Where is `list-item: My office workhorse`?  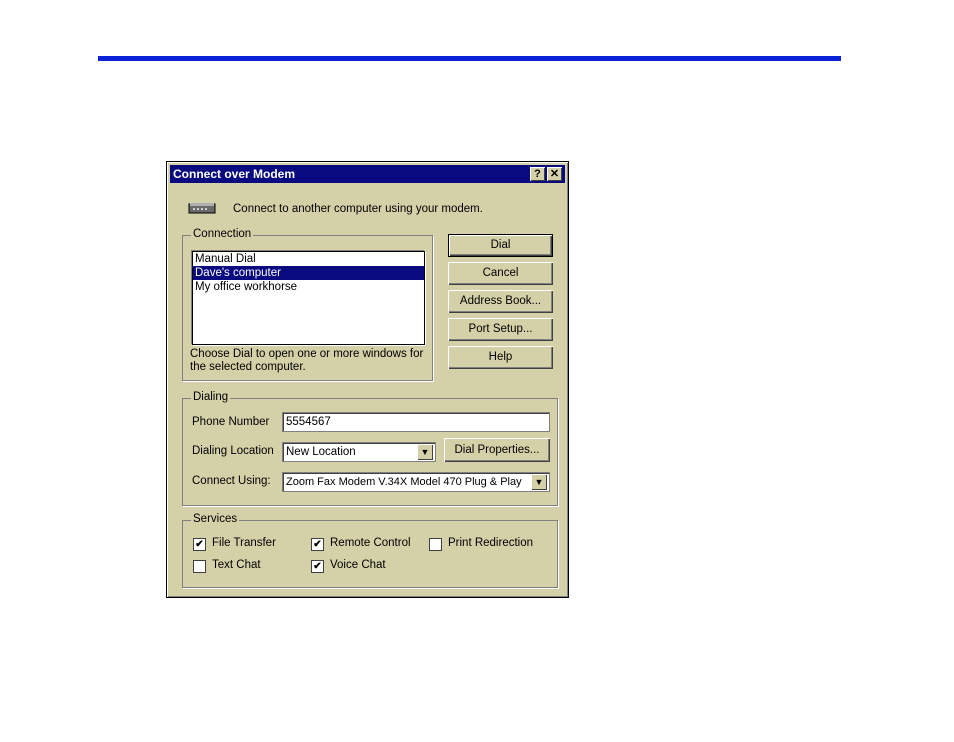
list-item: My office workhorse is located at coordinates (308, 287).